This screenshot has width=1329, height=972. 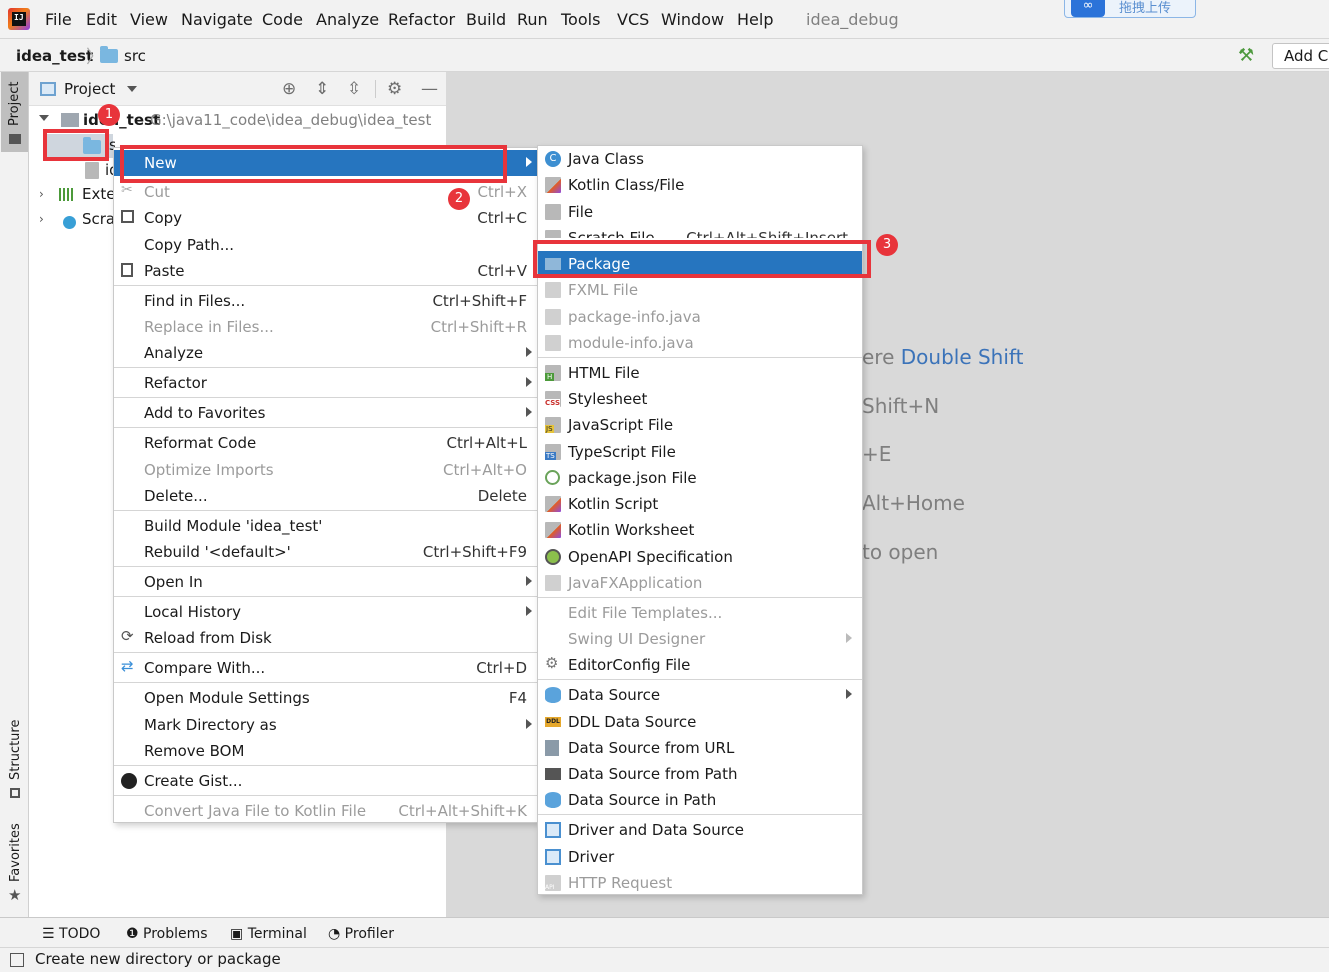 I want to click on intellij-logo-icon: IJ, so click(x=19, y=19).